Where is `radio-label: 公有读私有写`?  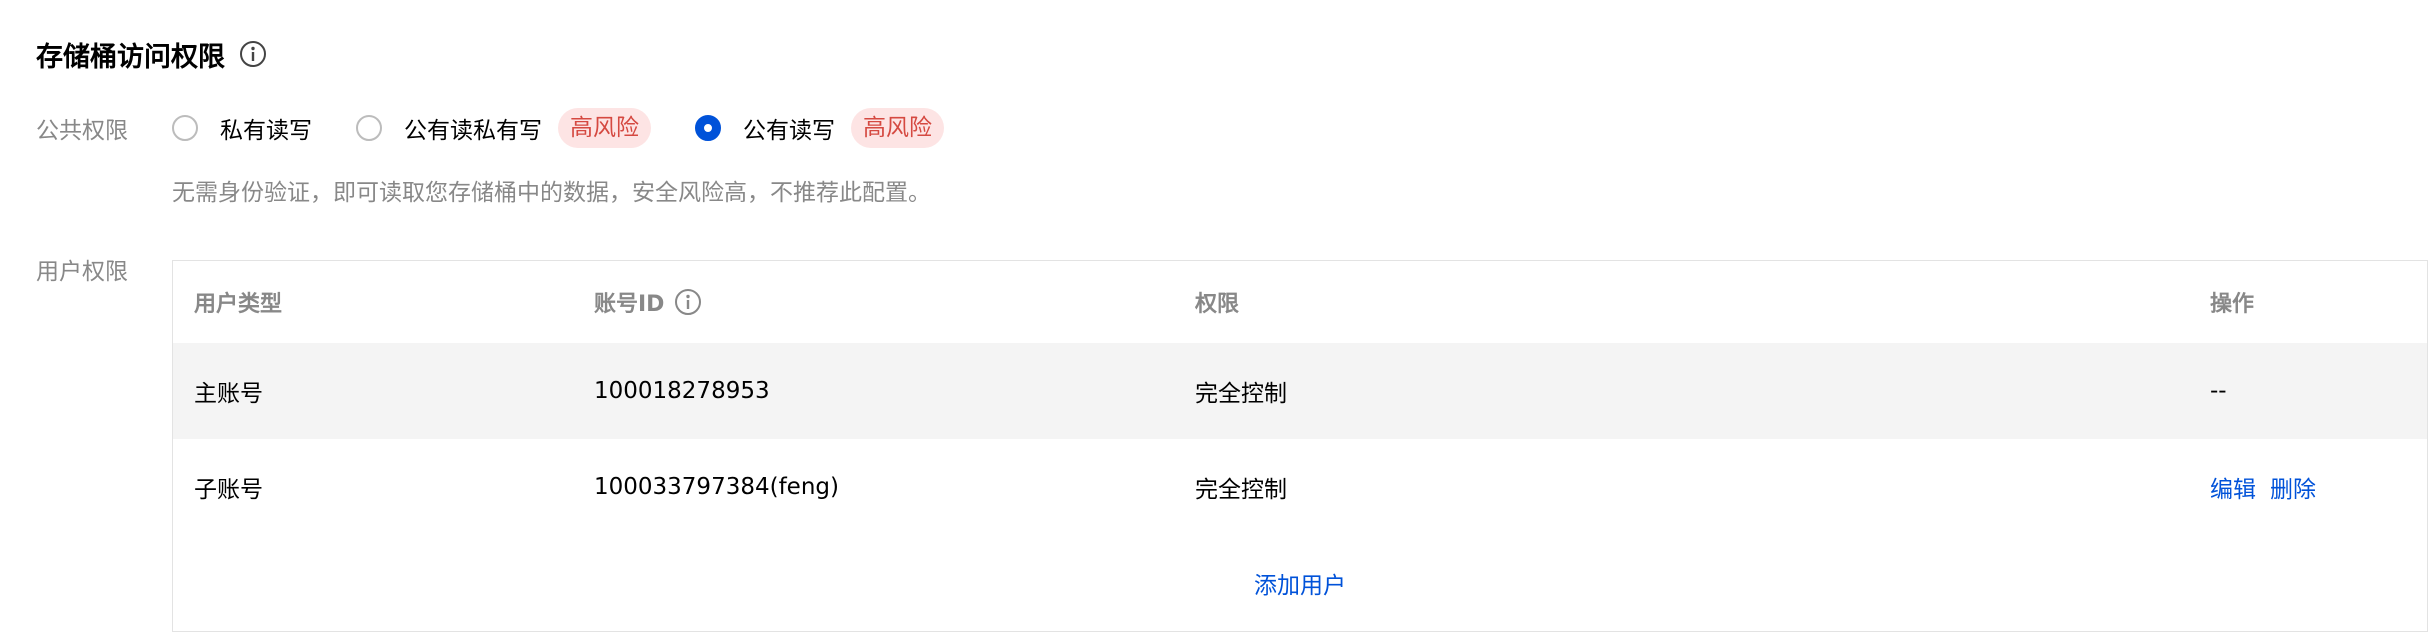
radio-label: 公有读私有写 is located at coordinates (473, 131).